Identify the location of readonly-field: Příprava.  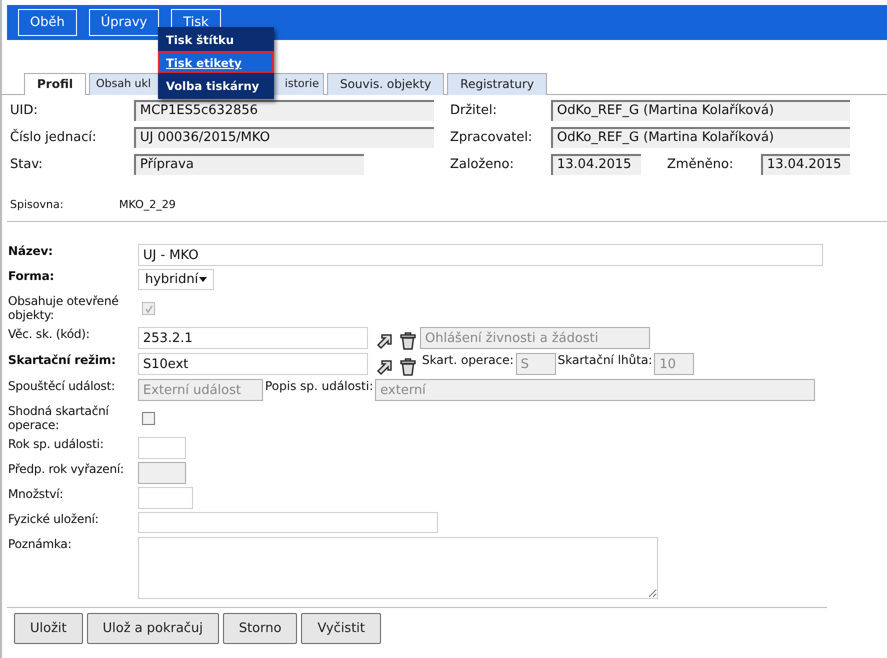
(249, 164).